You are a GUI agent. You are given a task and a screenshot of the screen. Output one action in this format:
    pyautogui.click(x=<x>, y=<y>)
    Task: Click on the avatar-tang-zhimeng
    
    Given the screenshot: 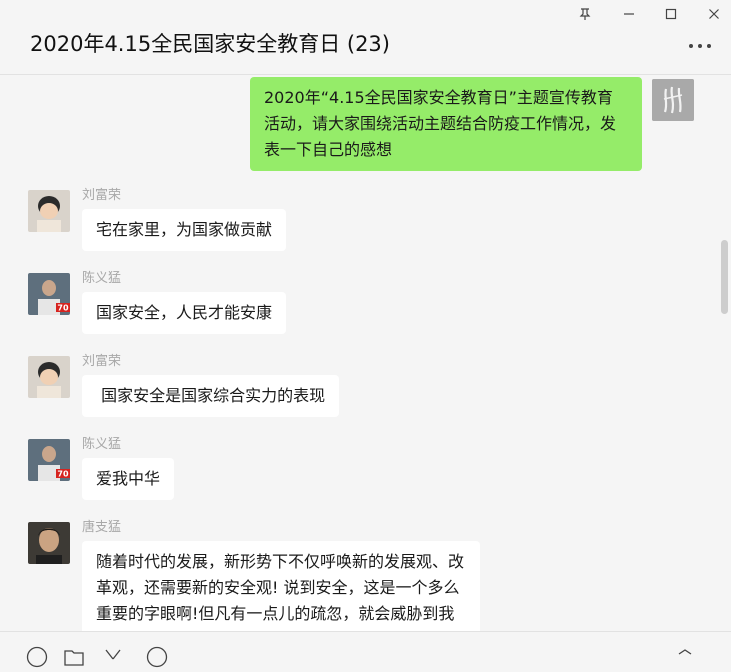 What is the action you would take?
    pyautogui.click(x=49, y=543)
    